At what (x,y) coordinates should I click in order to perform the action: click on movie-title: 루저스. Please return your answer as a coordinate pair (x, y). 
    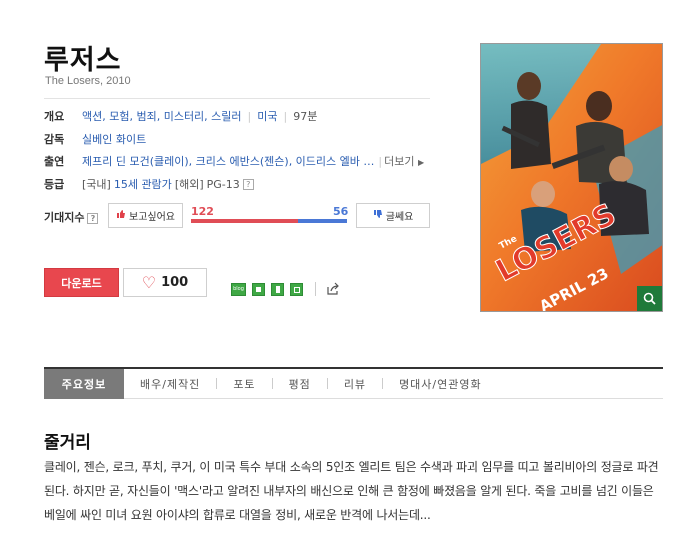
    Looking at the image, I should click on (83, 60).